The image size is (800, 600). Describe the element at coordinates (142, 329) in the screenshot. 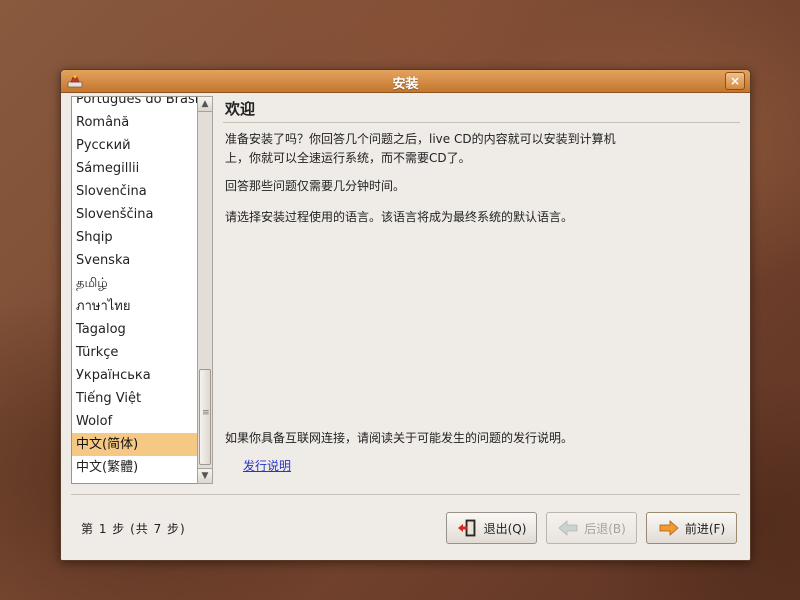

I see `language-item: Tagalog` at that location.